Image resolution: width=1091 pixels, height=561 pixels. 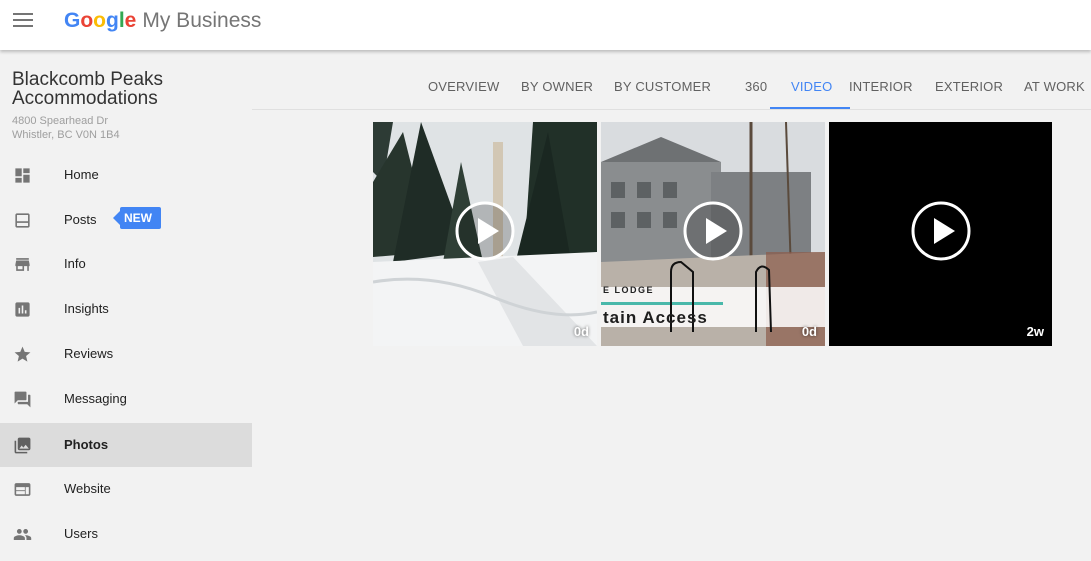 I want to click on sidebar-item-home: Home, so click(x=126, y=175).